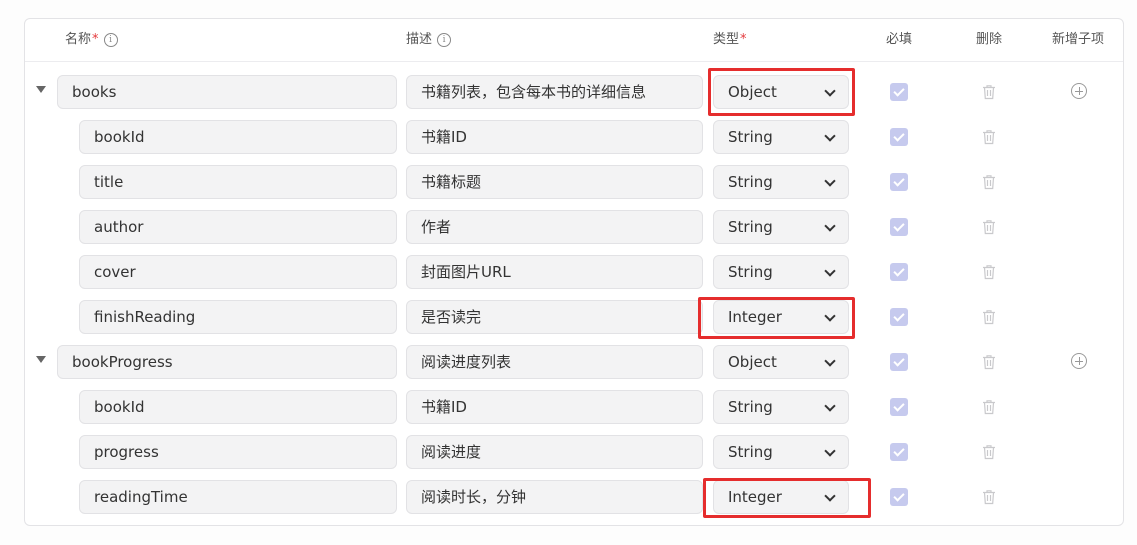  Describe the element at coordinates (899, 39) in the screenshot. I see `header-required: 必填` at that location.